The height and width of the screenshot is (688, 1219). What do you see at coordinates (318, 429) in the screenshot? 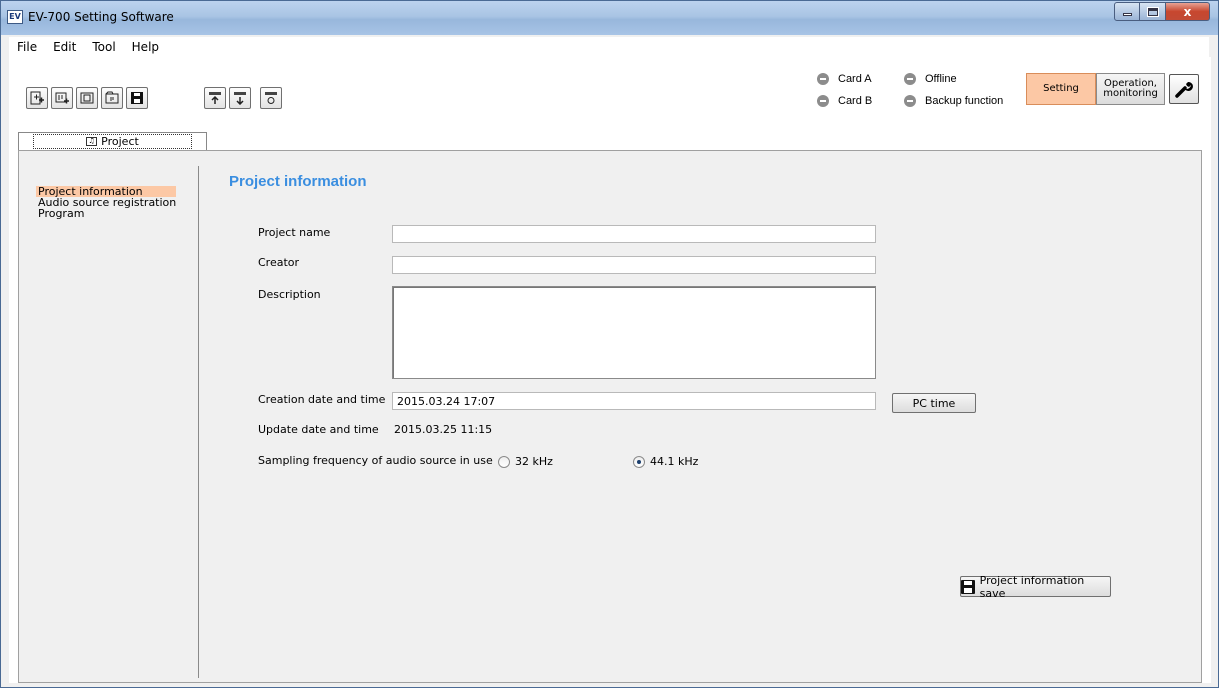
I see `update-date-label: Update date and time` at bounding box center [318, 429].